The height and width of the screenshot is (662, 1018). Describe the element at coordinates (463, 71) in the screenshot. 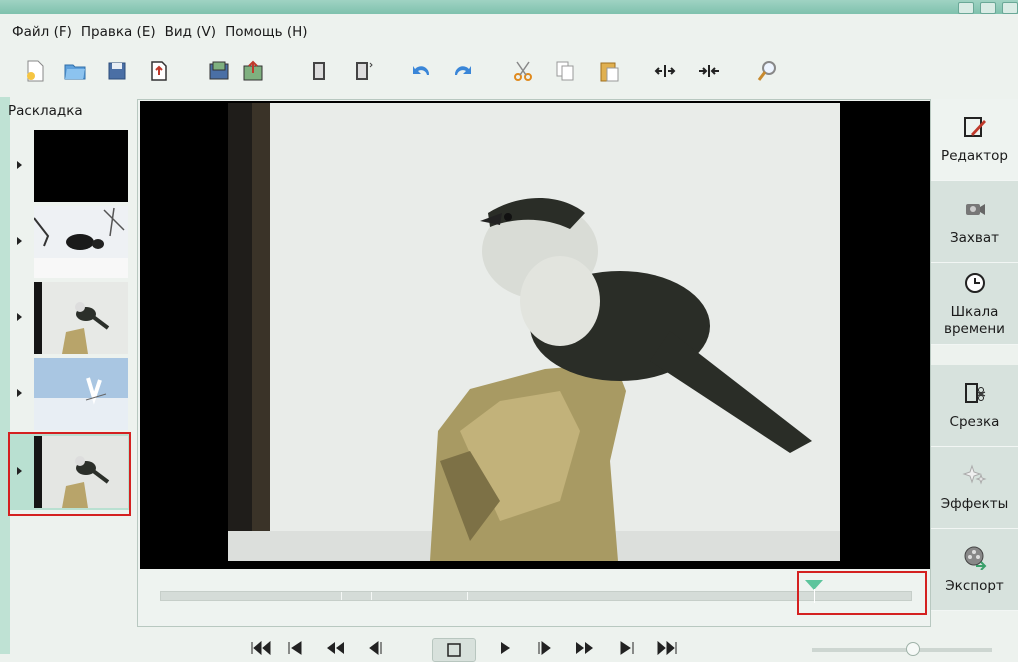

I see `redo-icon` at that location.